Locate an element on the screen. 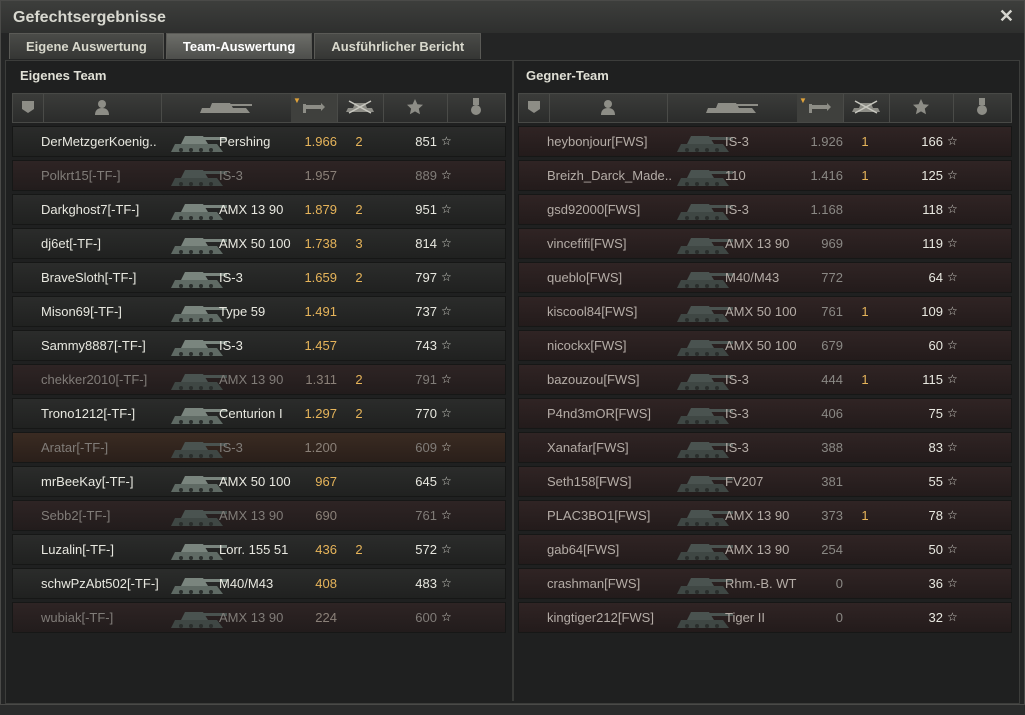 Image resolution: width=1025 pixels, height=715 pixels. tab-personal: Eigene Auswertung is located at coordinates (86, 46).